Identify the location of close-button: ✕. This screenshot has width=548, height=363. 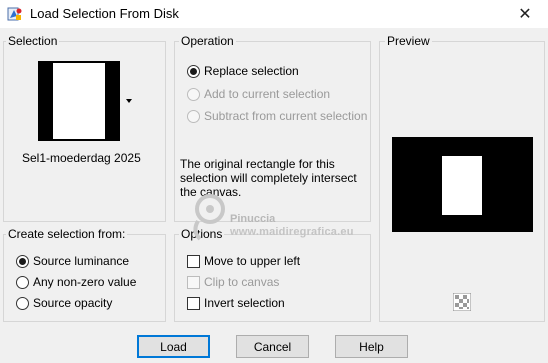
(525, 14).